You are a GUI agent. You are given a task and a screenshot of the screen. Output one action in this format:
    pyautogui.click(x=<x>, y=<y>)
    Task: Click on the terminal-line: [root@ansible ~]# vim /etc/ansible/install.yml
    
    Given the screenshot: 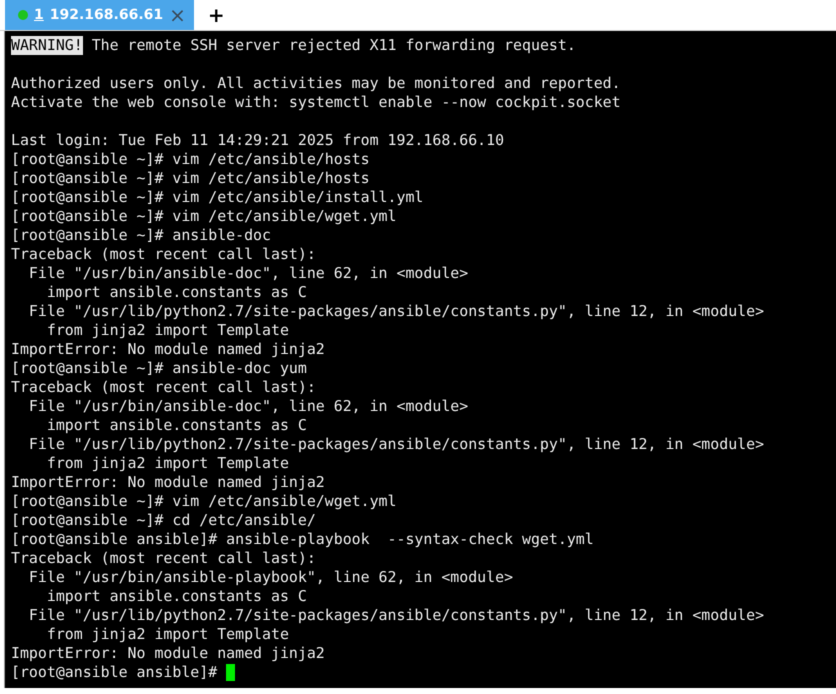 What is the action you would take?
    pyautogui.click(x=217, y=197)
    